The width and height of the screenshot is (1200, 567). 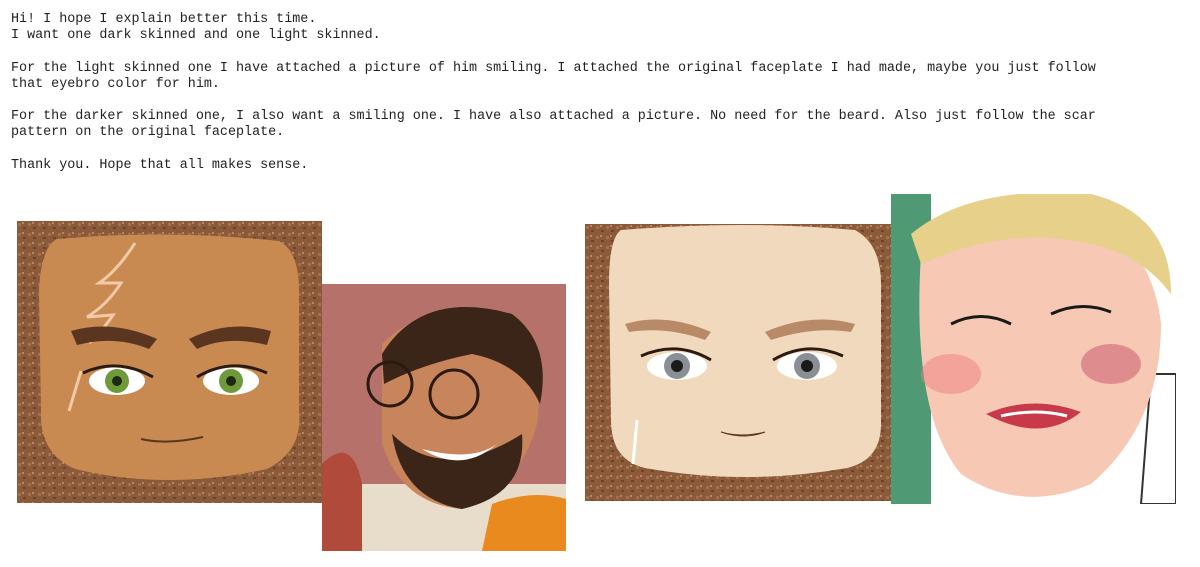 I want to click on message-paragraph-4: Thank you. Hope that all makes sense., so click(x=160, y=165).